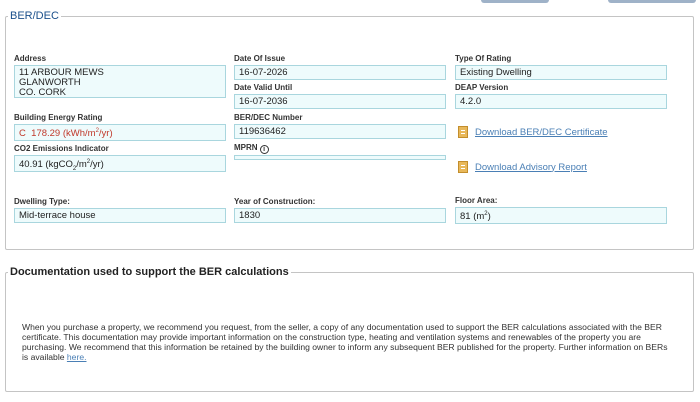 Image resolution: width=700 pixels, height=402 pixels. I want to click on date-valid-until-field: Date Valid Until 16-07-2036, so click(340, 96).